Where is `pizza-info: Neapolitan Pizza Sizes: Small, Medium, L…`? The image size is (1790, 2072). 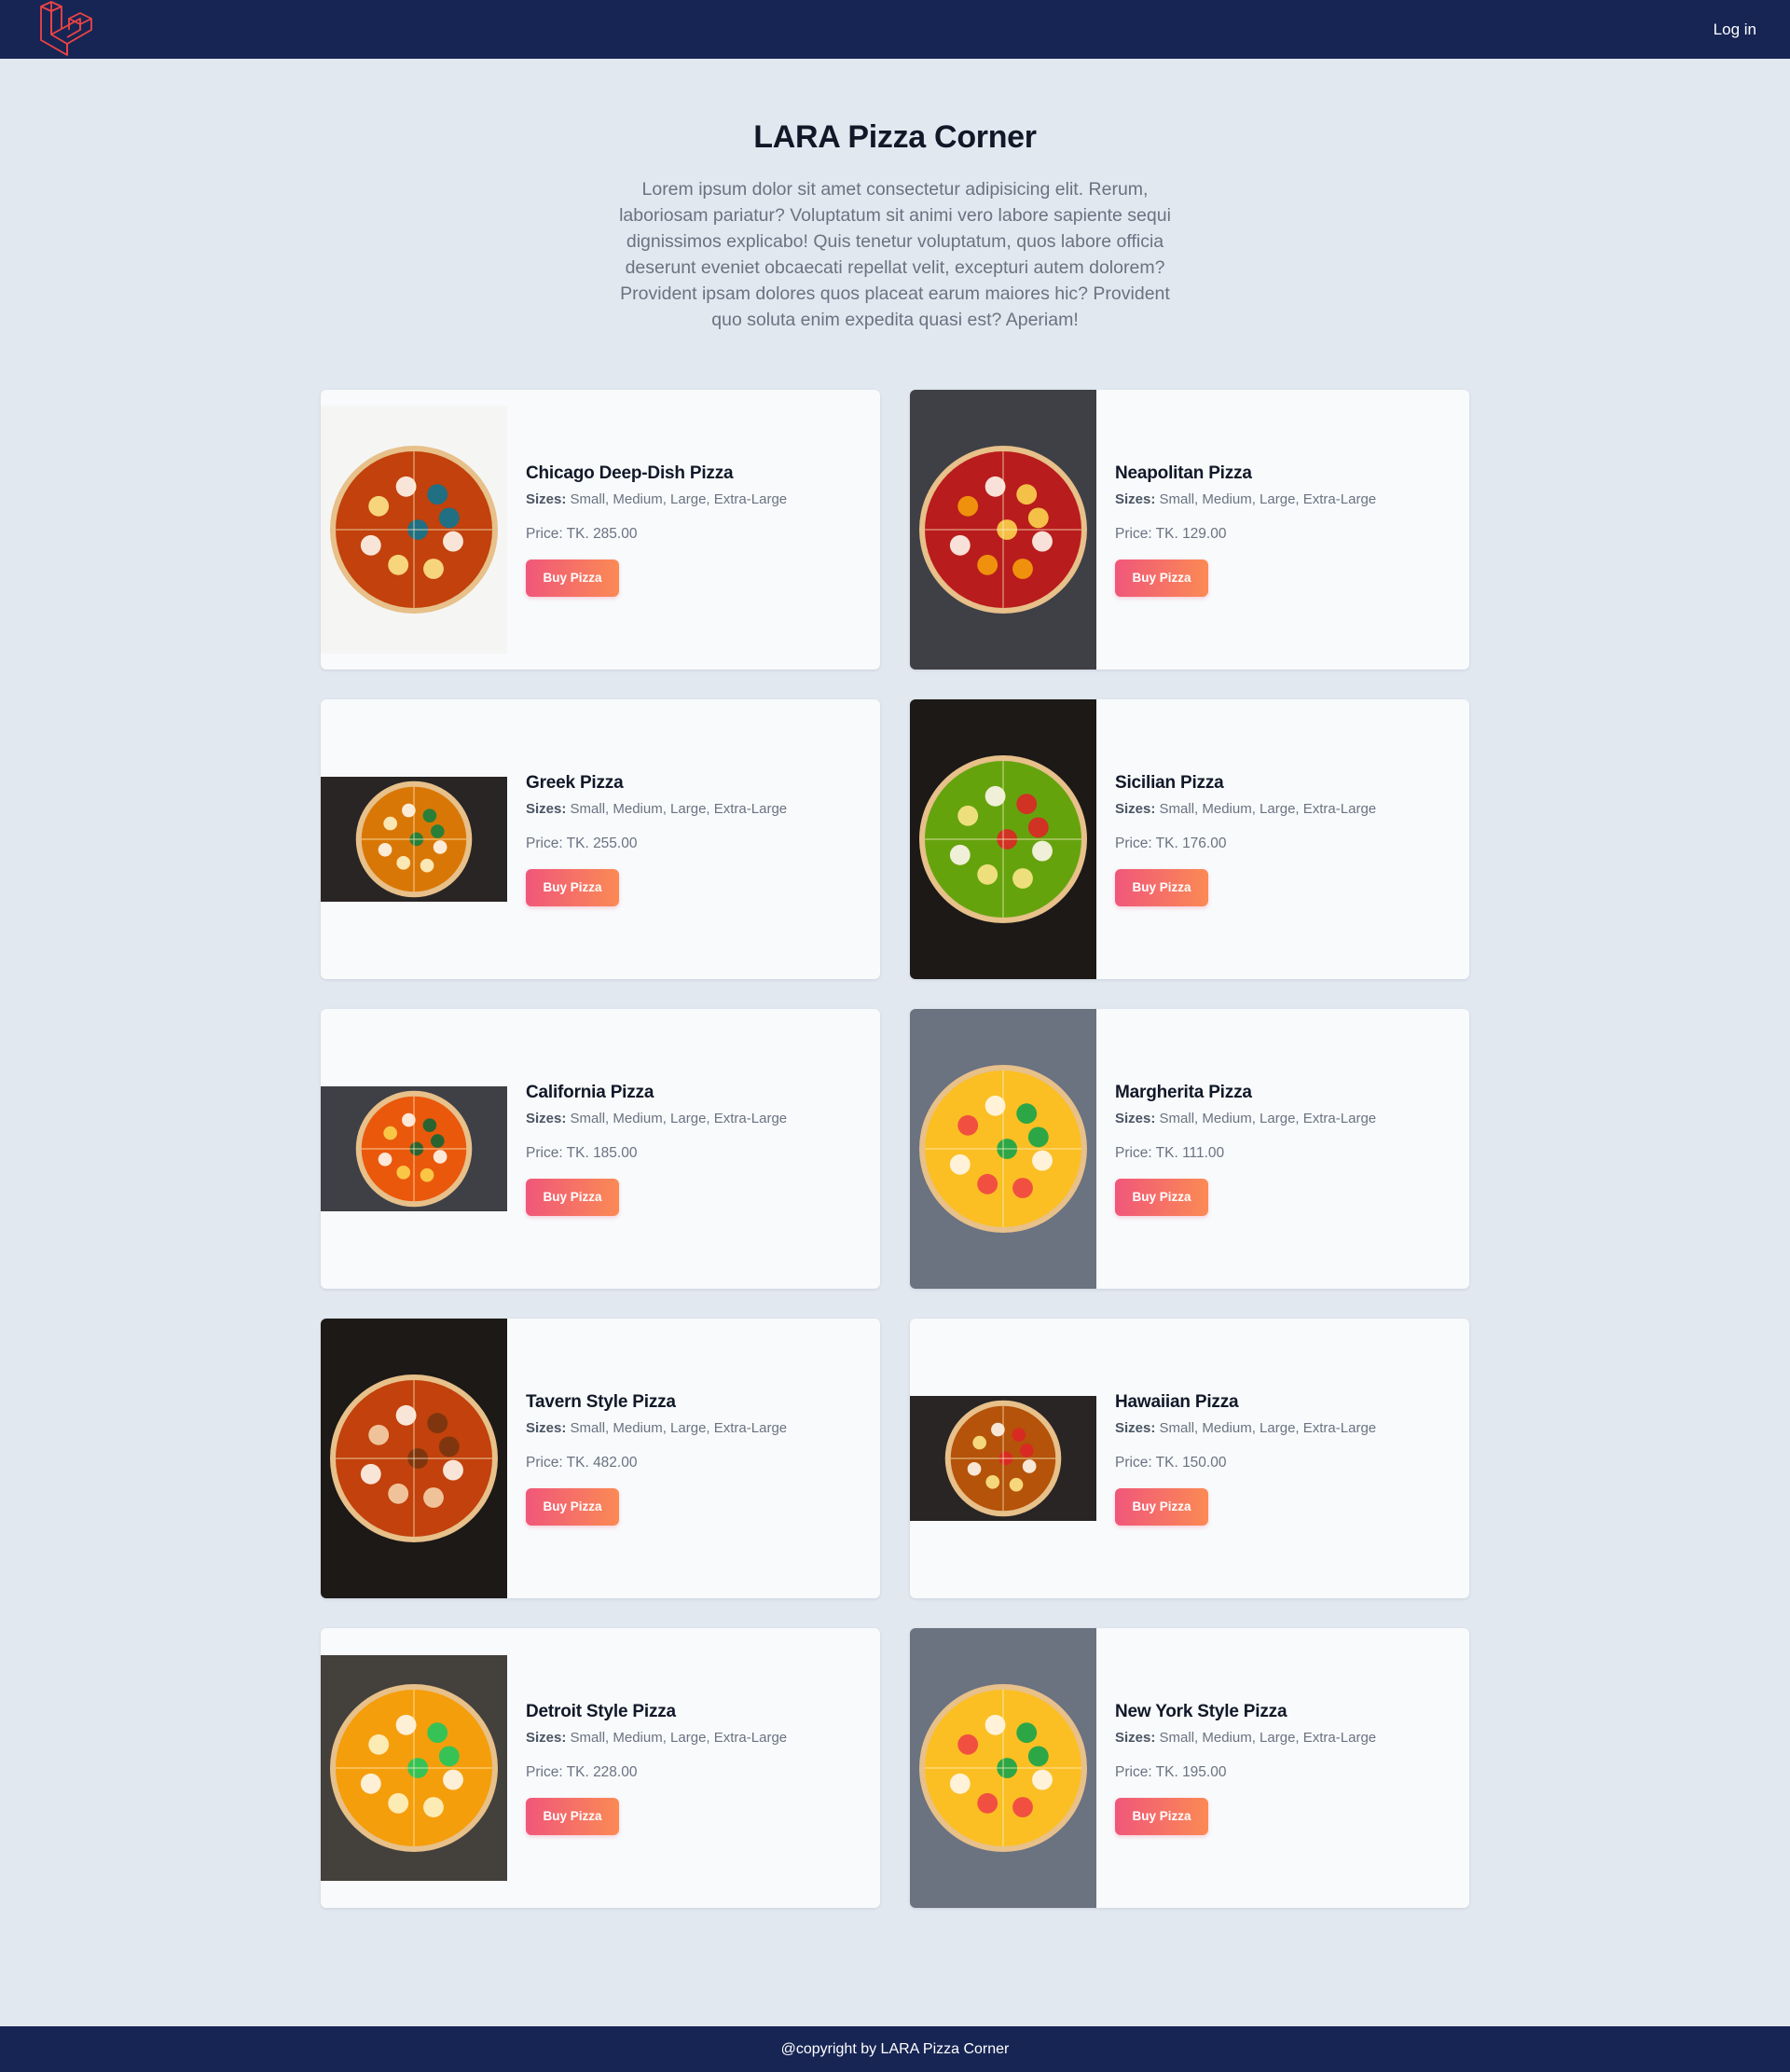 pizza-info: Neapolitan Pizza Sizes: Small, Medium, L… is located at coordinates (1236, 530).